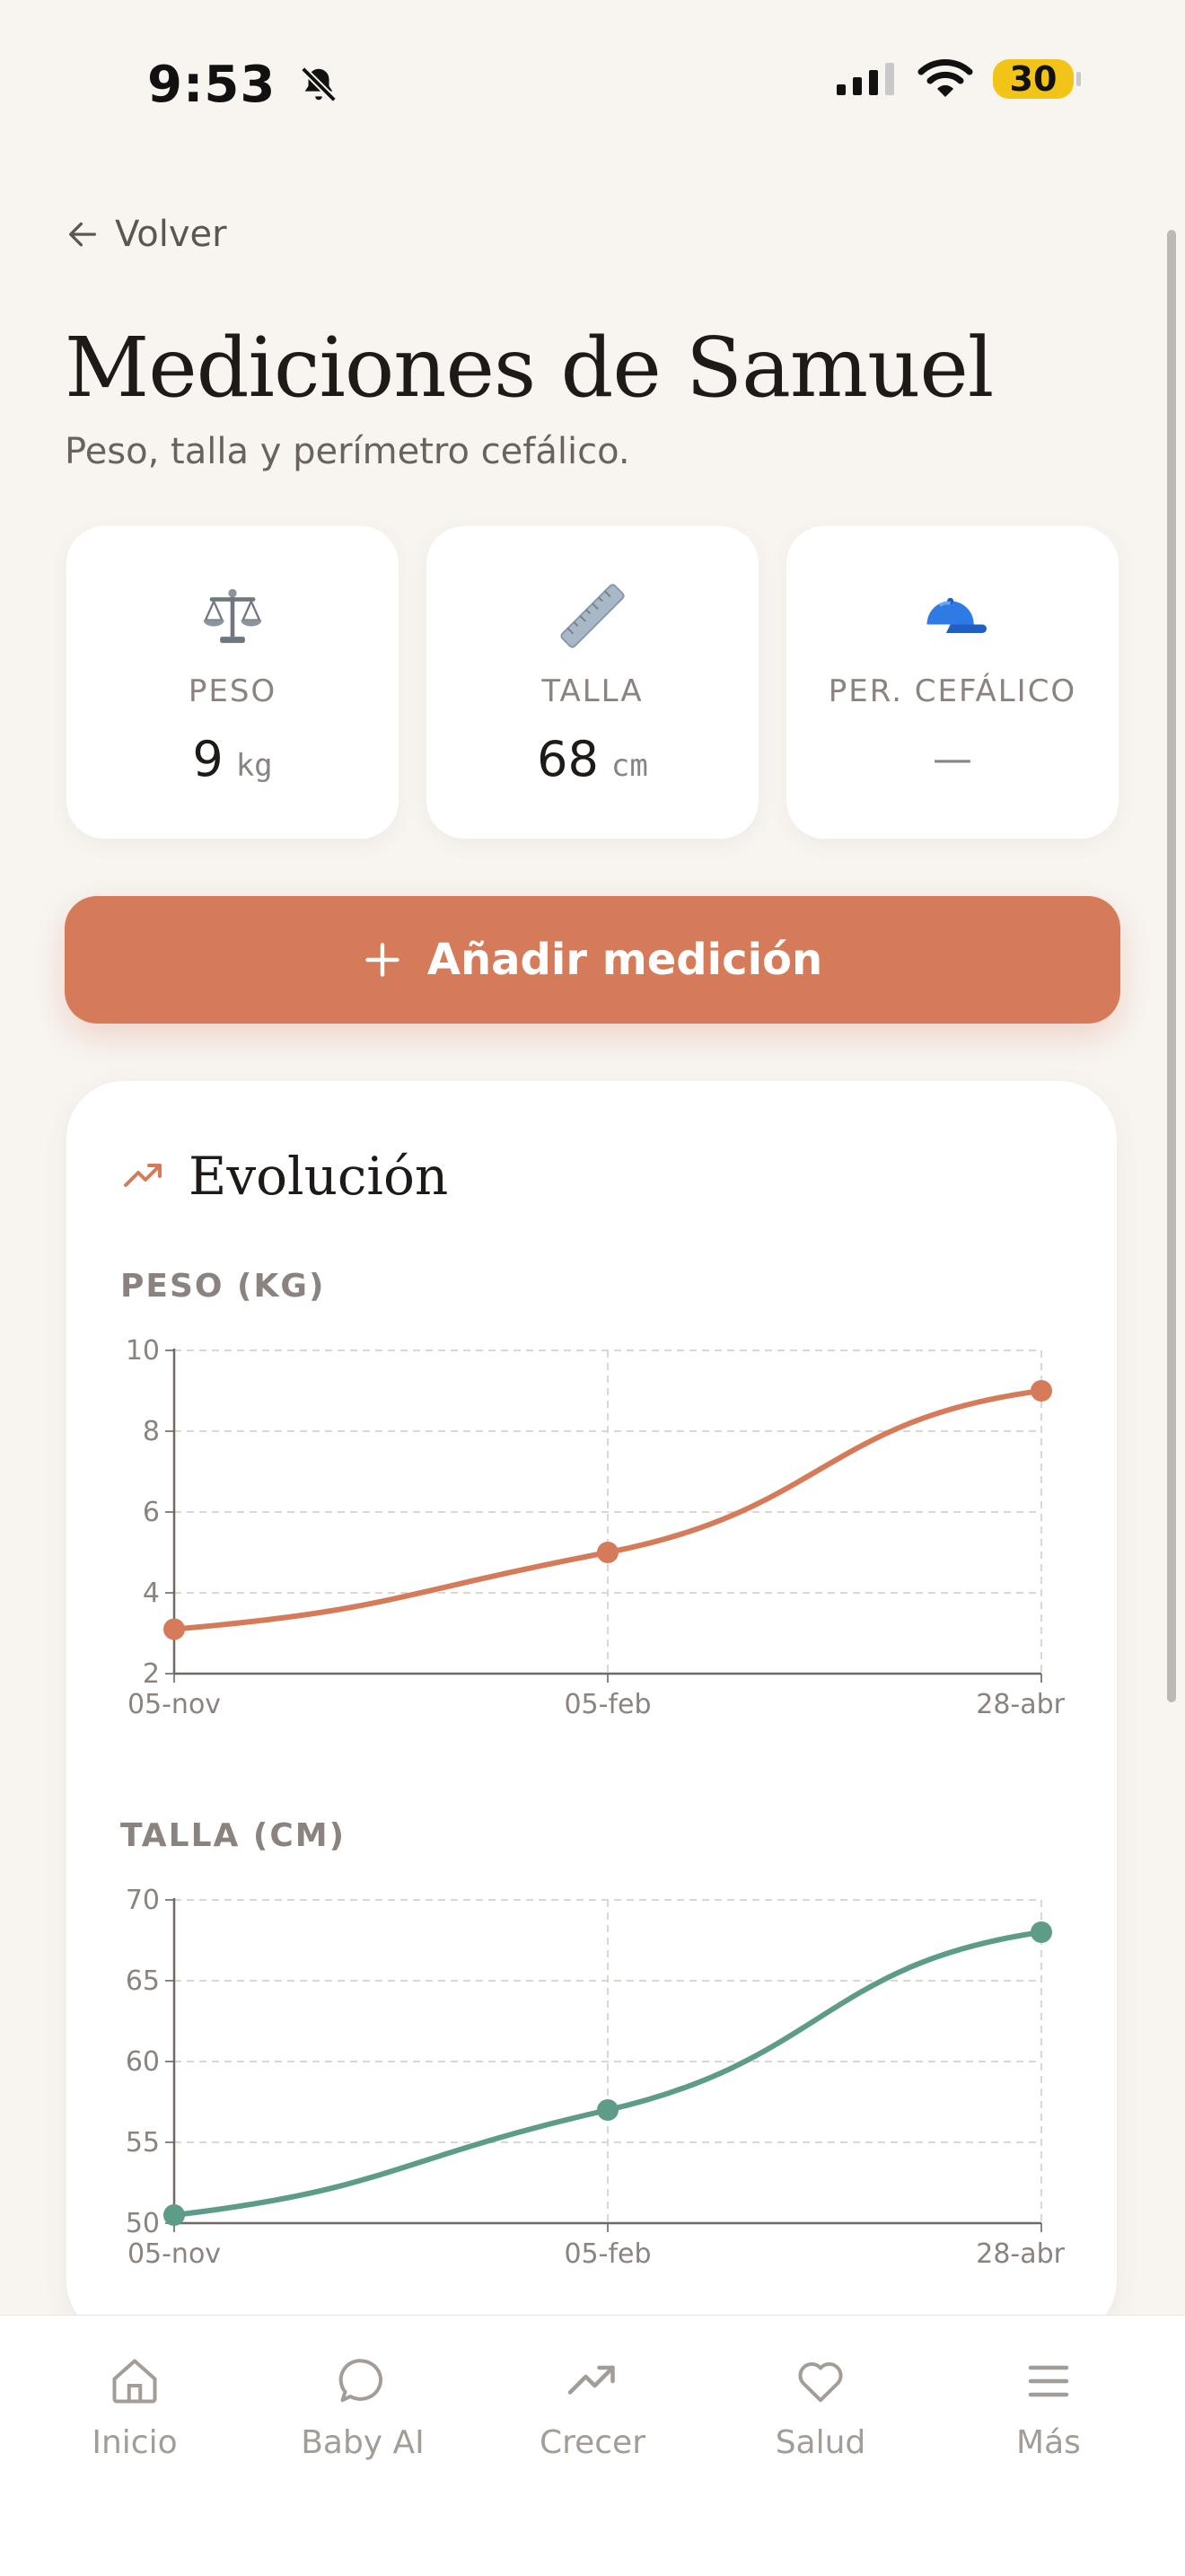 This screenshot has height=2576, width=1185. Describe the element at coordinates (607, 1704) in the screenshot. I see `weight-chart-xtick-label: 05-feb` at that location.